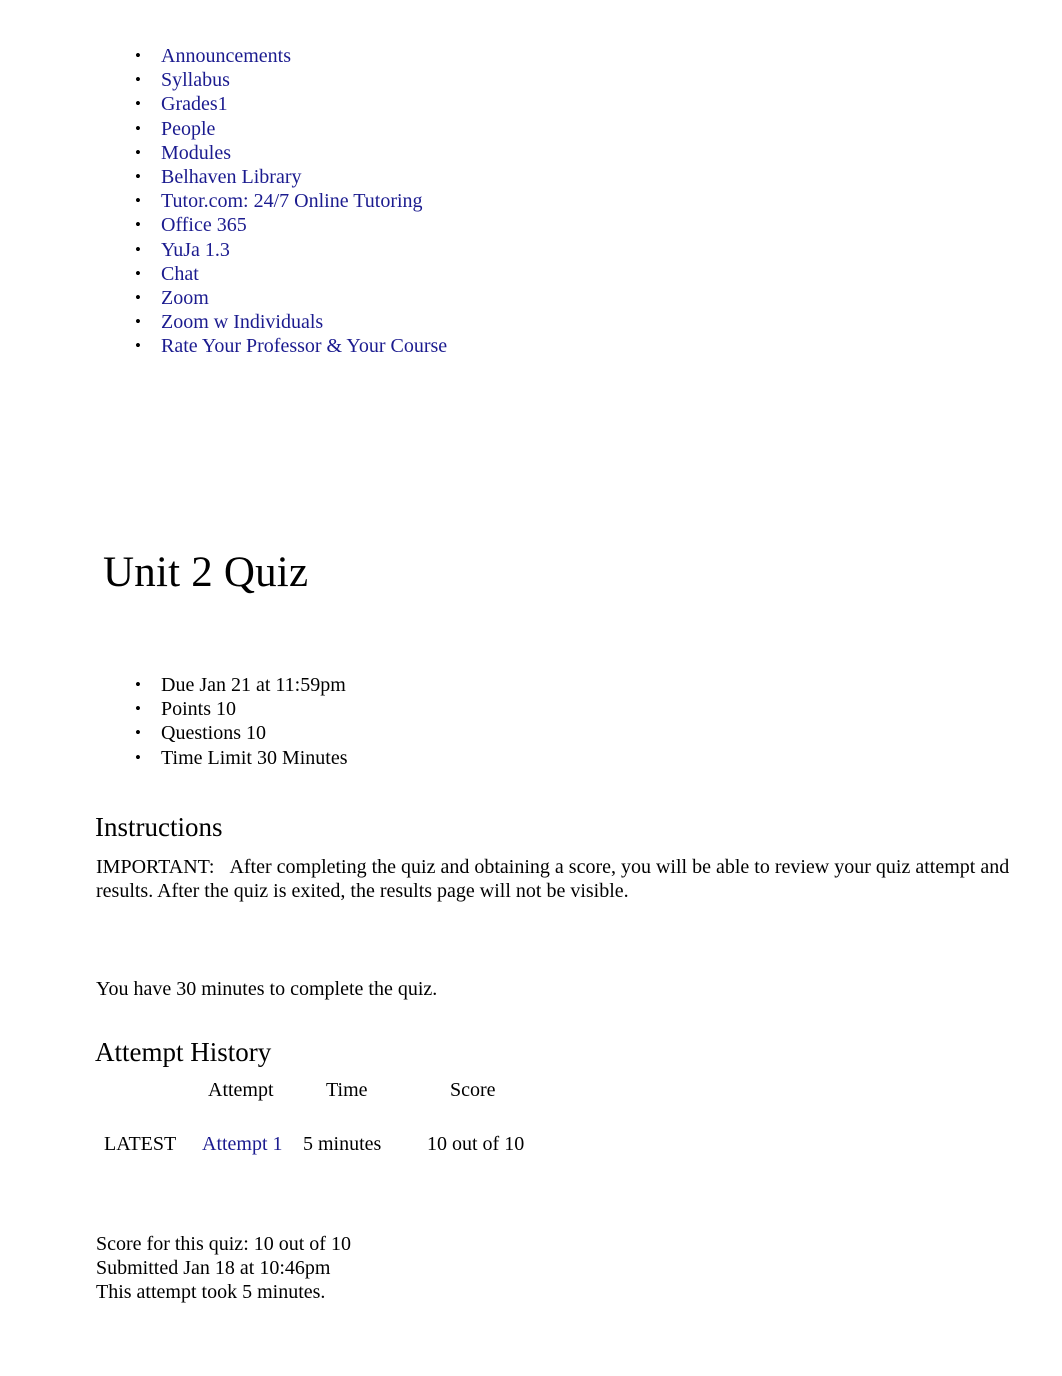  Describe the element at coordinates (304, 346) in the screenshot. I see `nav-link-rate-your-professor: Rate Your Professor & Your Course` at that location.